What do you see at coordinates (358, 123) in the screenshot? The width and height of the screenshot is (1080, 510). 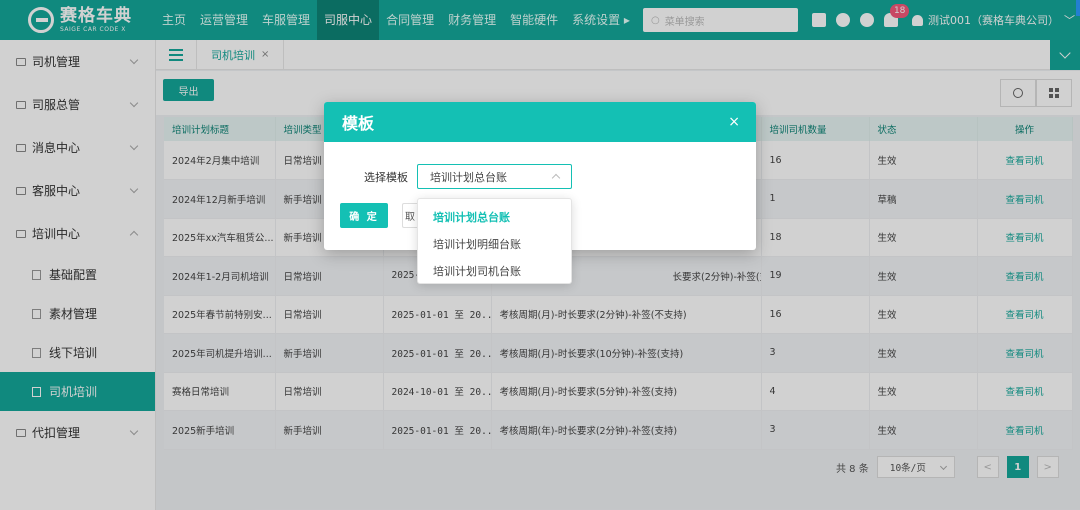 I see `dialog-title: 模板` at bounding box center [358, 123].